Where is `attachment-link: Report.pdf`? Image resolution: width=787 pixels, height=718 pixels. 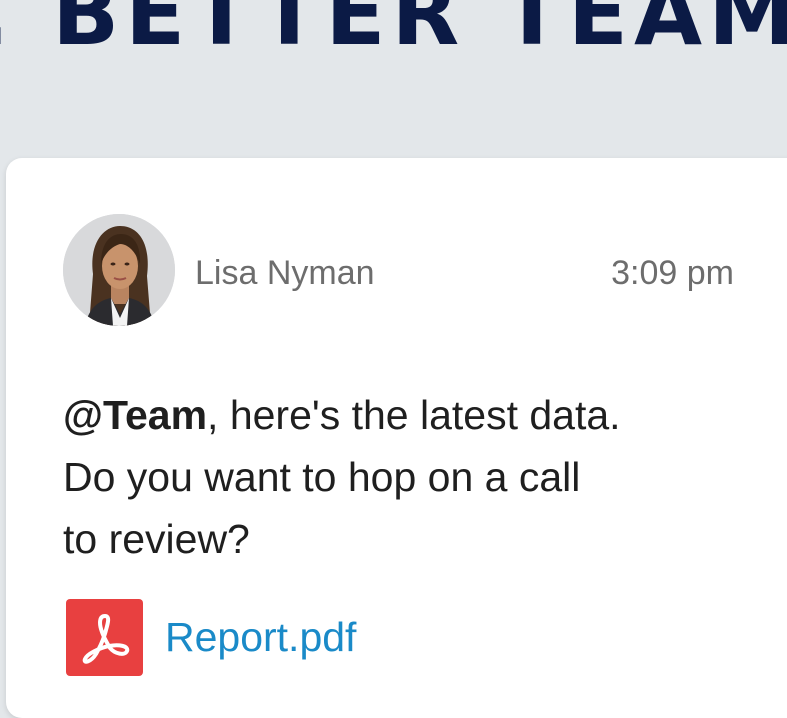 attachment-link: Report.pdf is located at coordinates (211, 637).